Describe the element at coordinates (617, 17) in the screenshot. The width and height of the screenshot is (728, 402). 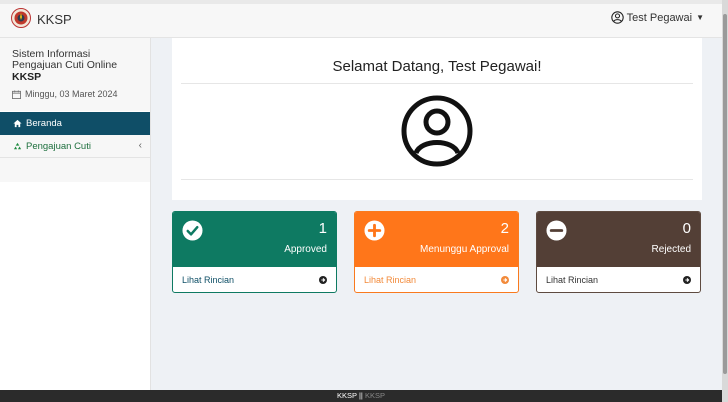
I see `user-circle-icon` at that location.